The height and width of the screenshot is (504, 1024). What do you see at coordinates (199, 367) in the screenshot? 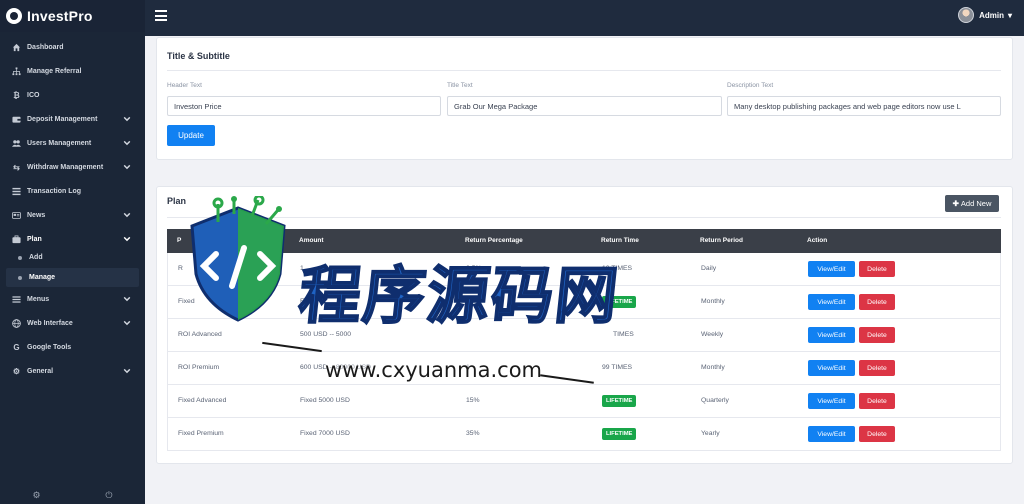
I see `plan-name: ROI Premium` at bounding box center [199, 367].